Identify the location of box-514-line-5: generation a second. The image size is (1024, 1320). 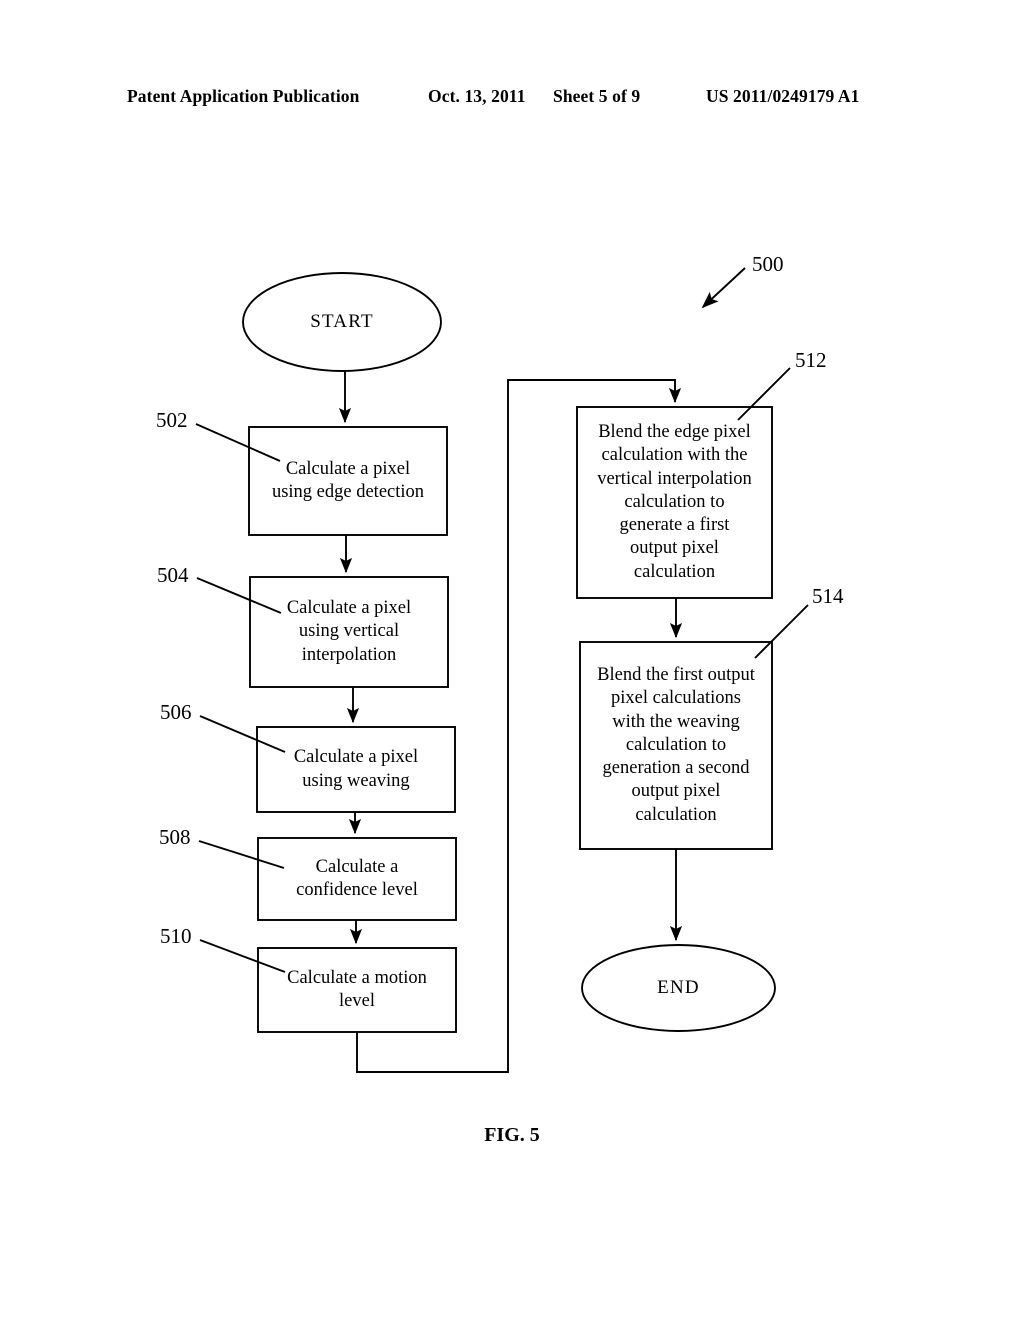
(676, 768).